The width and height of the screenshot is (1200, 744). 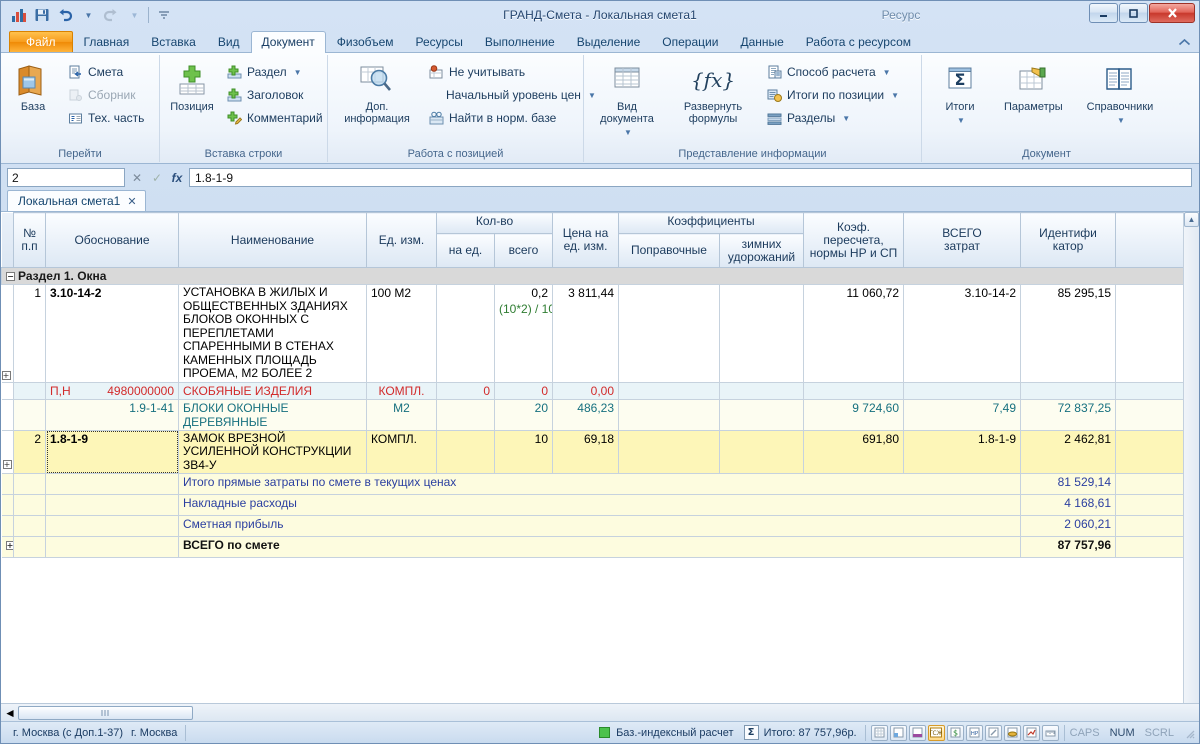 What do you see at coordinates (962, 414) in the screenshot?
I see `cell-recalc: 7,49` at bounding box center [962, 414].